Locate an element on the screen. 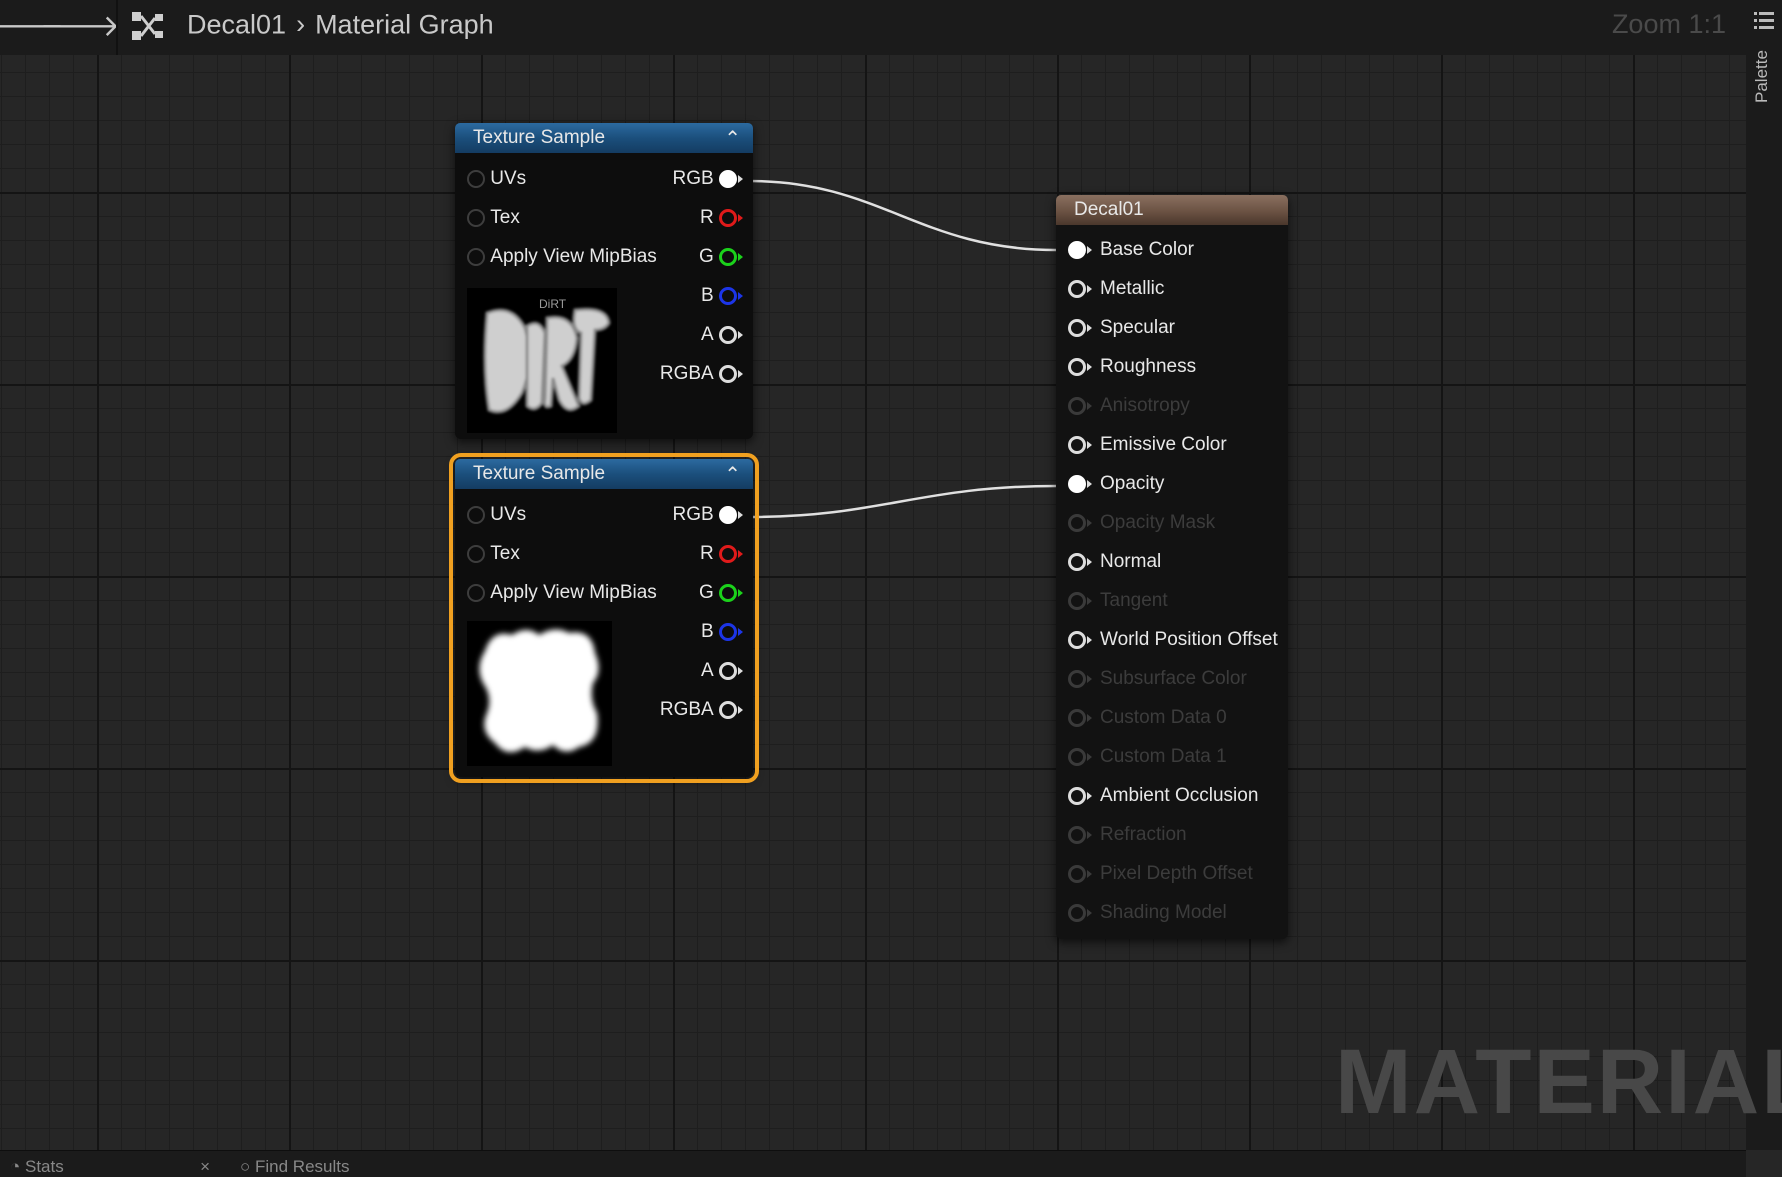  pin-label: R is located at coordinates (706, 217).